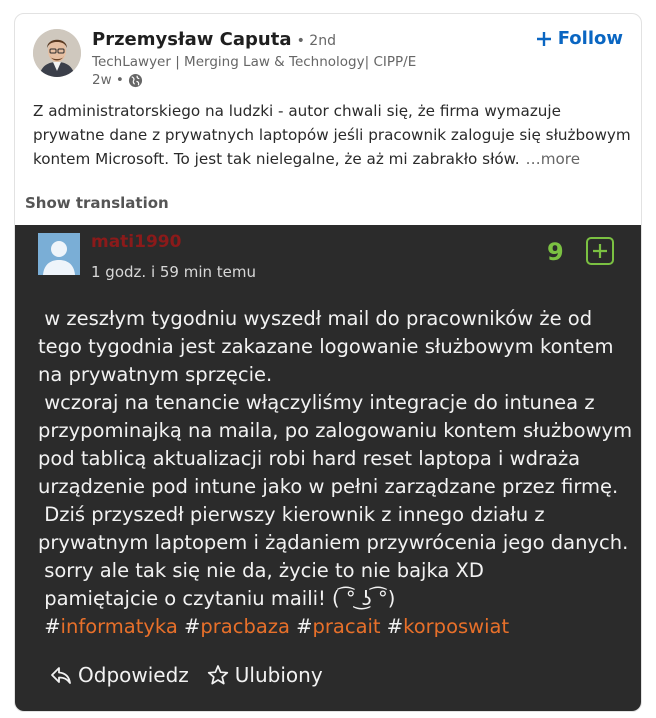  I want to click on upvote-button, so click(600, 251).